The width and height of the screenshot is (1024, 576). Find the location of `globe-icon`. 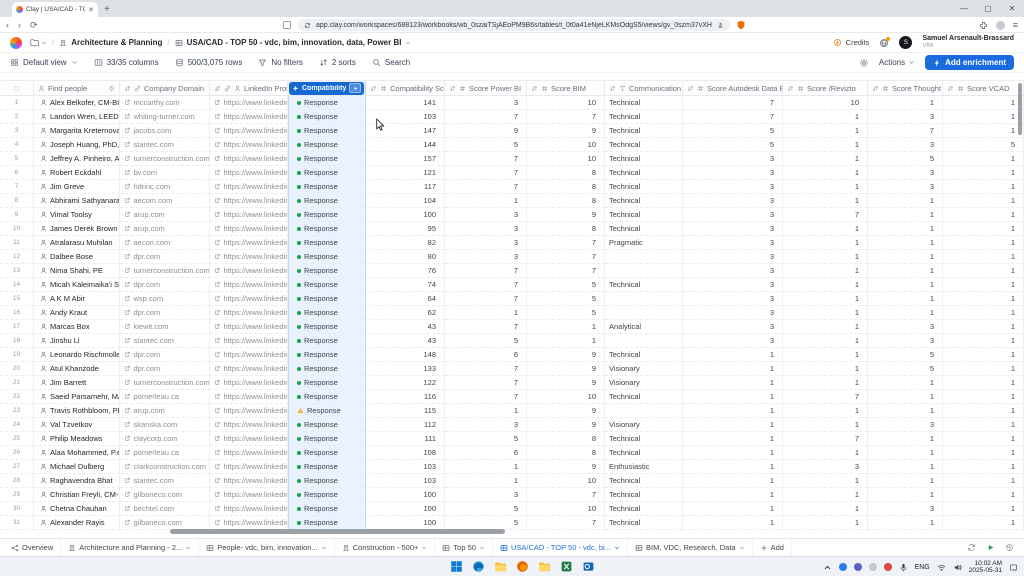

globe-icon is located at coordinates (885, 42).